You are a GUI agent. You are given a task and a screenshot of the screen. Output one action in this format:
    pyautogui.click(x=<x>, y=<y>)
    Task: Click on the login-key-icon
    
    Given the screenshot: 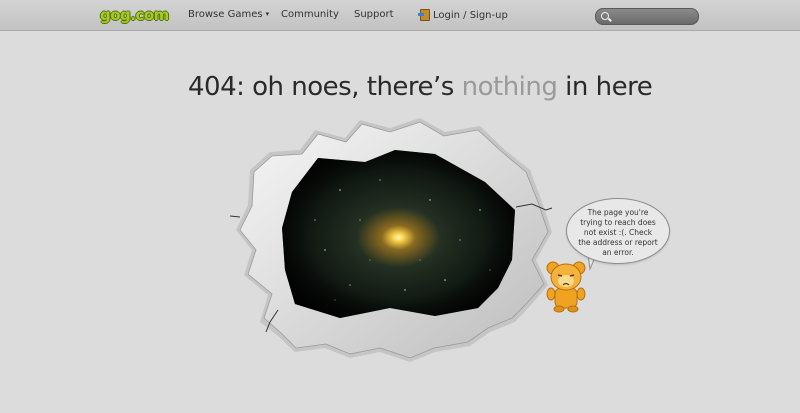 What is the action you would take?
    pyautogui.click(x=424, y=15)
    